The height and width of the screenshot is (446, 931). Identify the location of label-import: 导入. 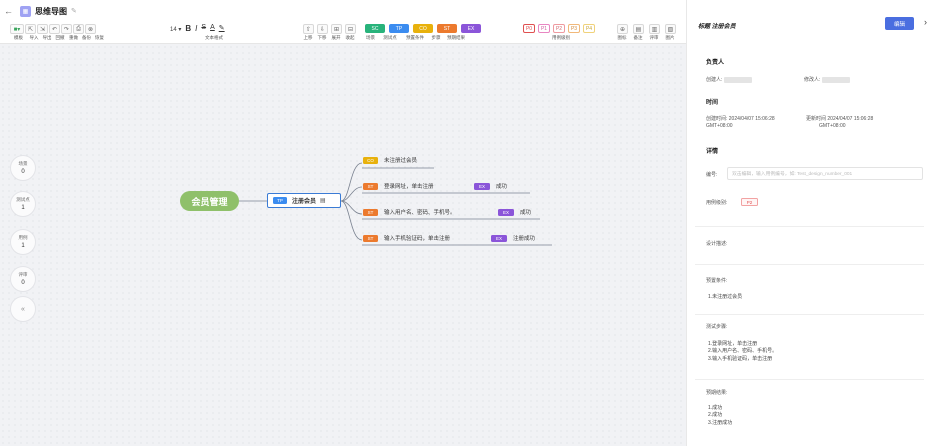
(34, 37).